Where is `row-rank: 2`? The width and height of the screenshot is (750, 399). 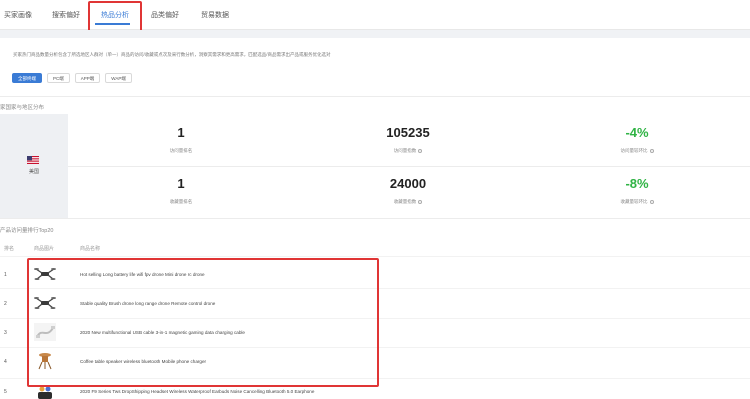
row-rank: 2 is located at coordinates (5, 304).